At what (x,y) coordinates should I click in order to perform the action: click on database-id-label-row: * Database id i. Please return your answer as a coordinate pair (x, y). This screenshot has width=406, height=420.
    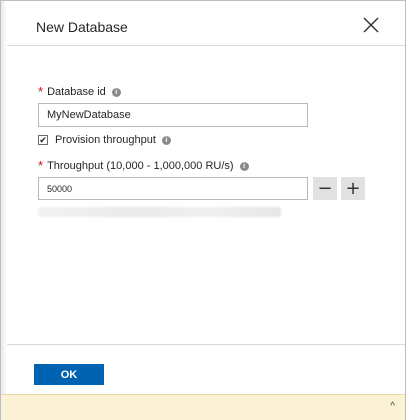
    Looking at the image, I should click on (79, 91).